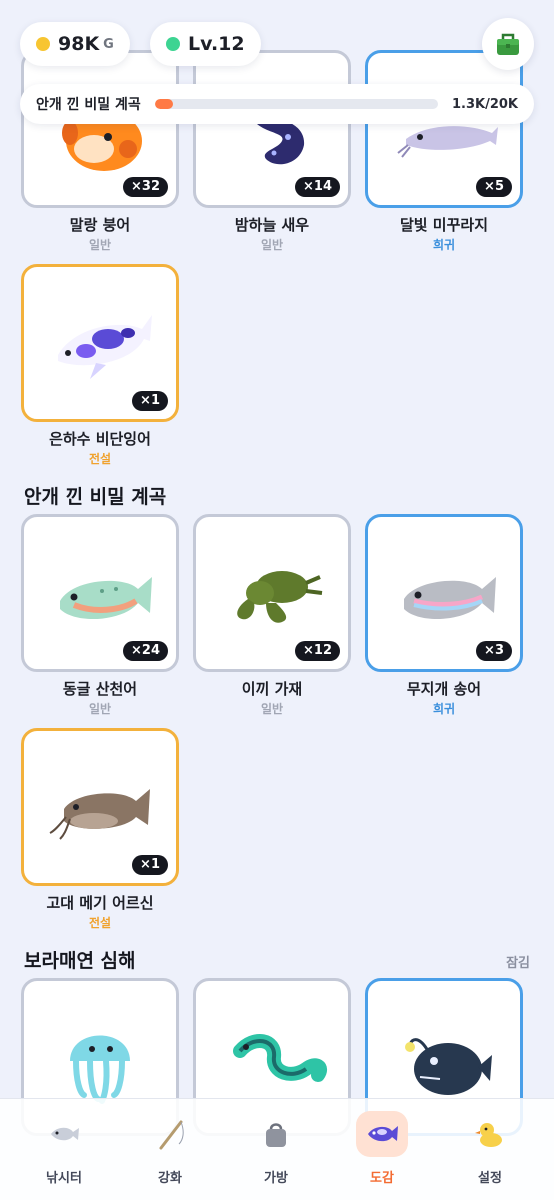 The width and height of the screenshot is (554, 1200). What do you see at coordinates (173, 44) in the screenshot?
I see `level-dot-icon` at bounding box center [173, 44].